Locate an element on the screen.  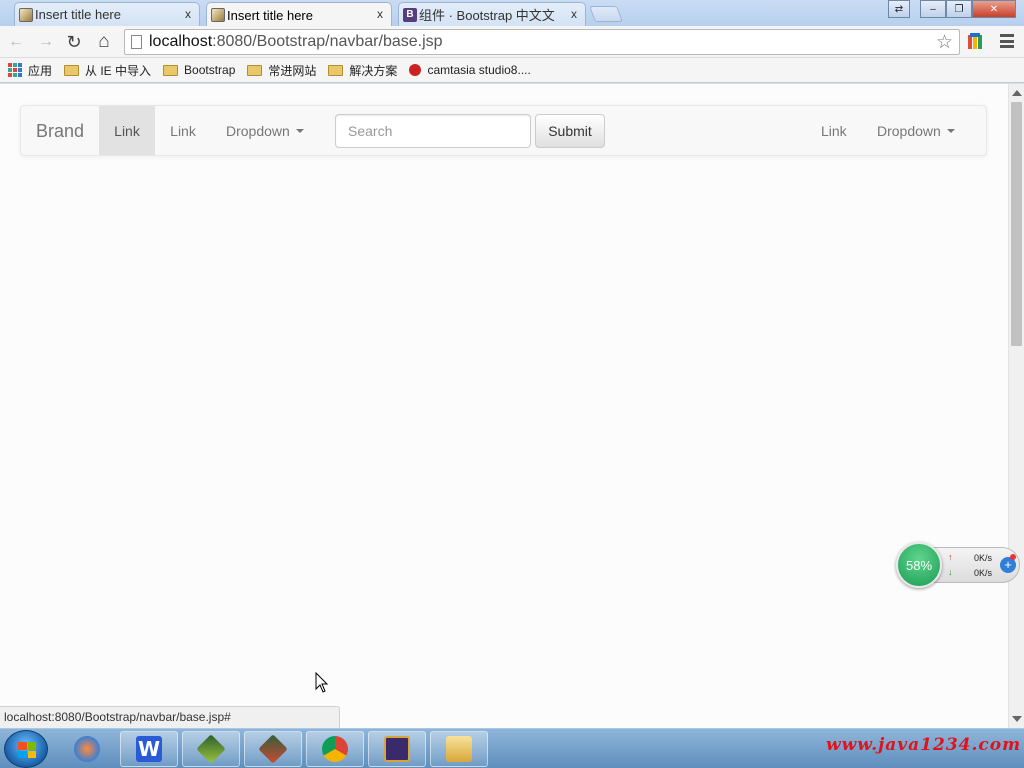
reload-icon: ↻ is located at coordinates (74, 42).